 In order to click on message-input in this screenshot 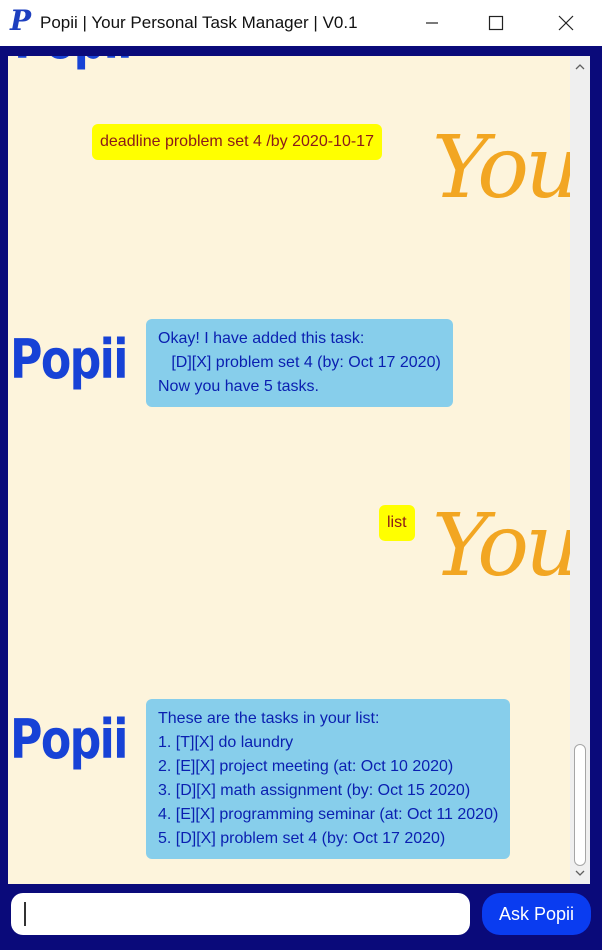, I will do `click(240, 914)`.